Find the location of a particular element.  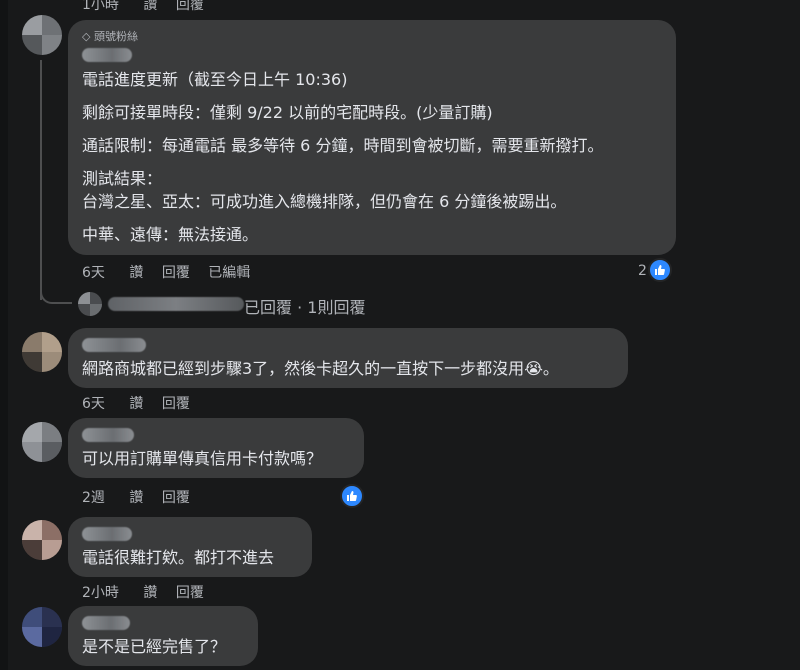

comment-actions: 2週 讚 回覆 is located at coordinates (136, 497).